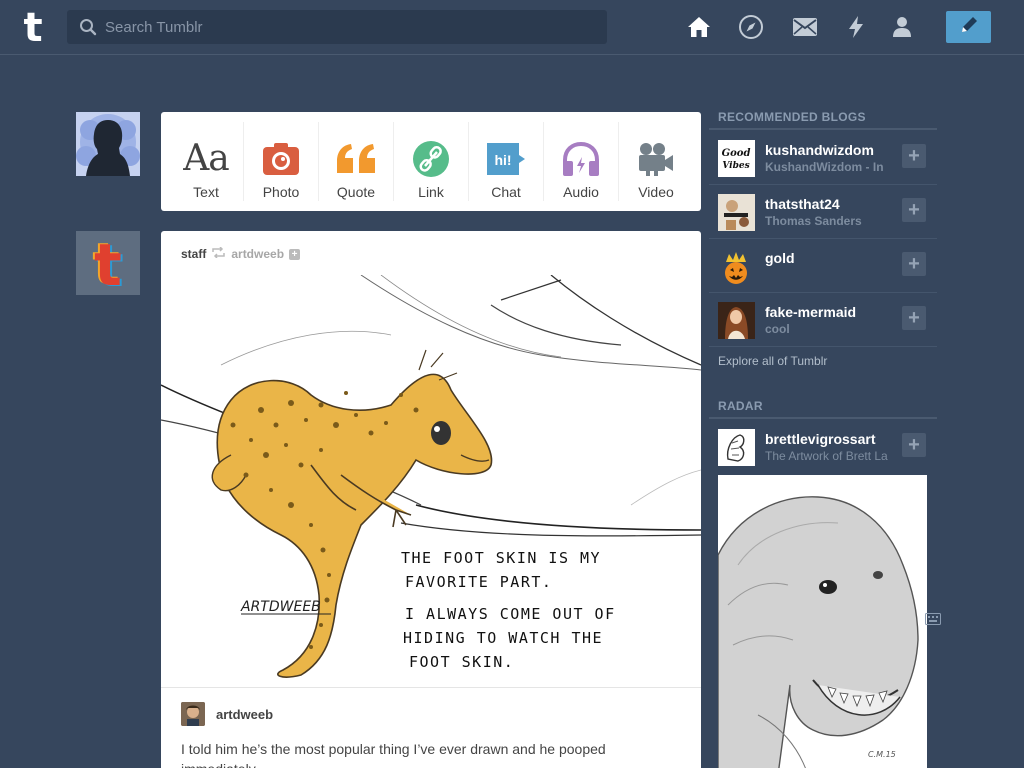  I want to click on post-divider, so click(431, 687).